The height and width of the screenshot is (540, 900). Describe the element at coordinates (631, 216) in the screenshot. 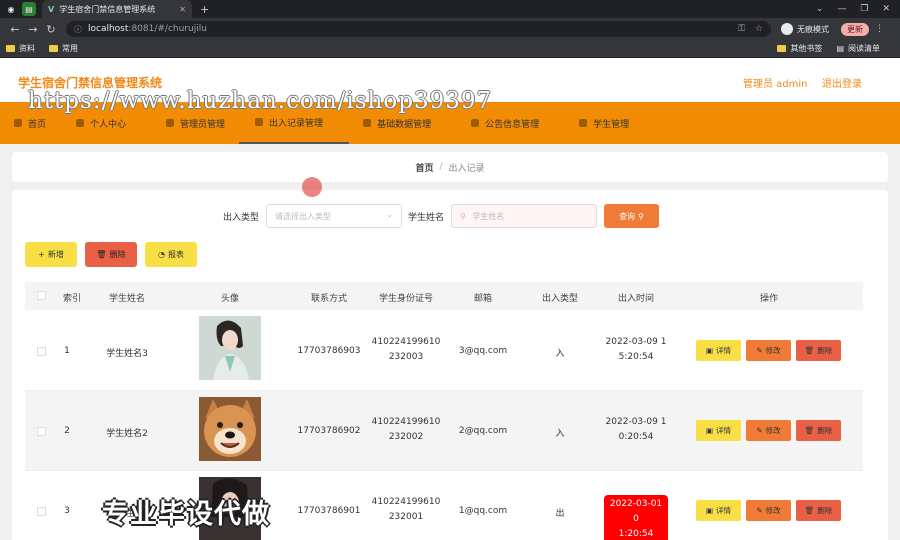

I see `query-button: 查询 ⚲` at that location.